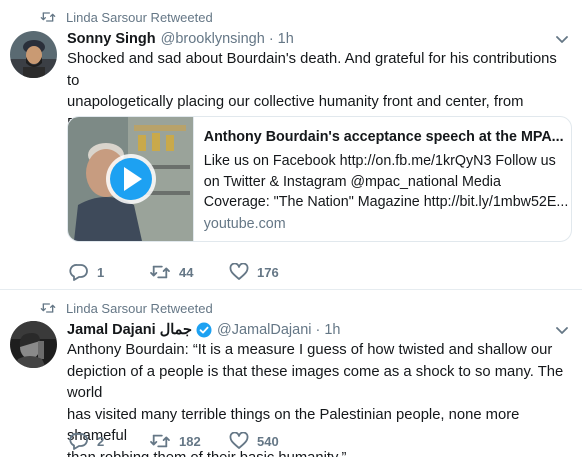 The width and height of the screenshot is (582, 457). I want to click on like-button: 540, so click(269, 441).